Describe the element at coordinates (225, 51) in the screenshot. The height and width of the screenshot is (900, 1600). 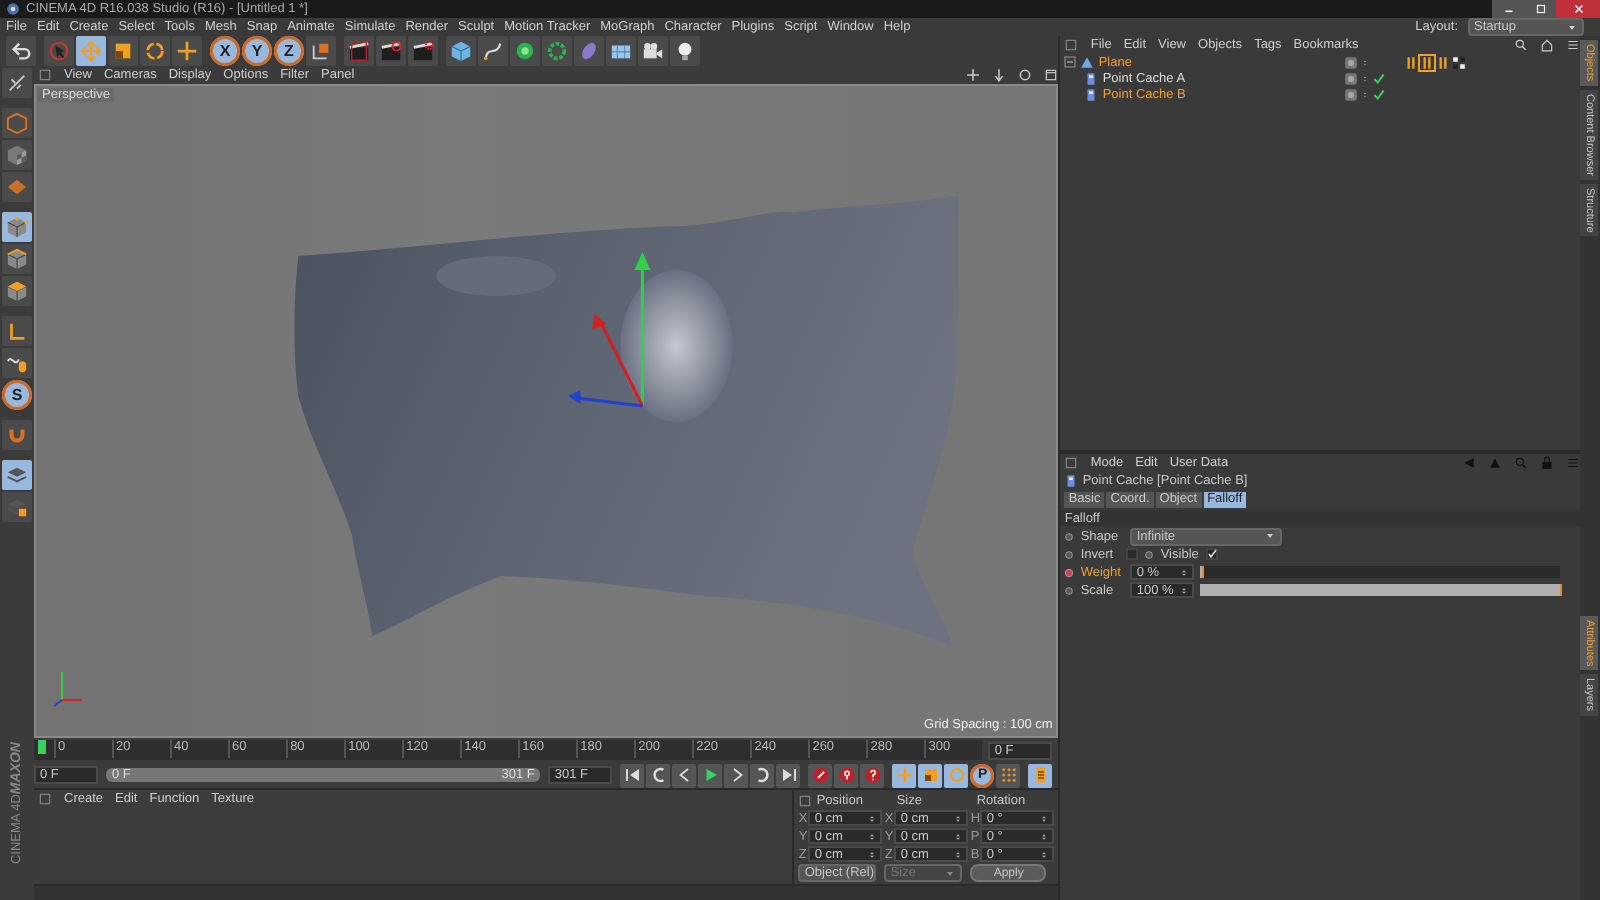
I see `axis-lock-button: X` at that location.